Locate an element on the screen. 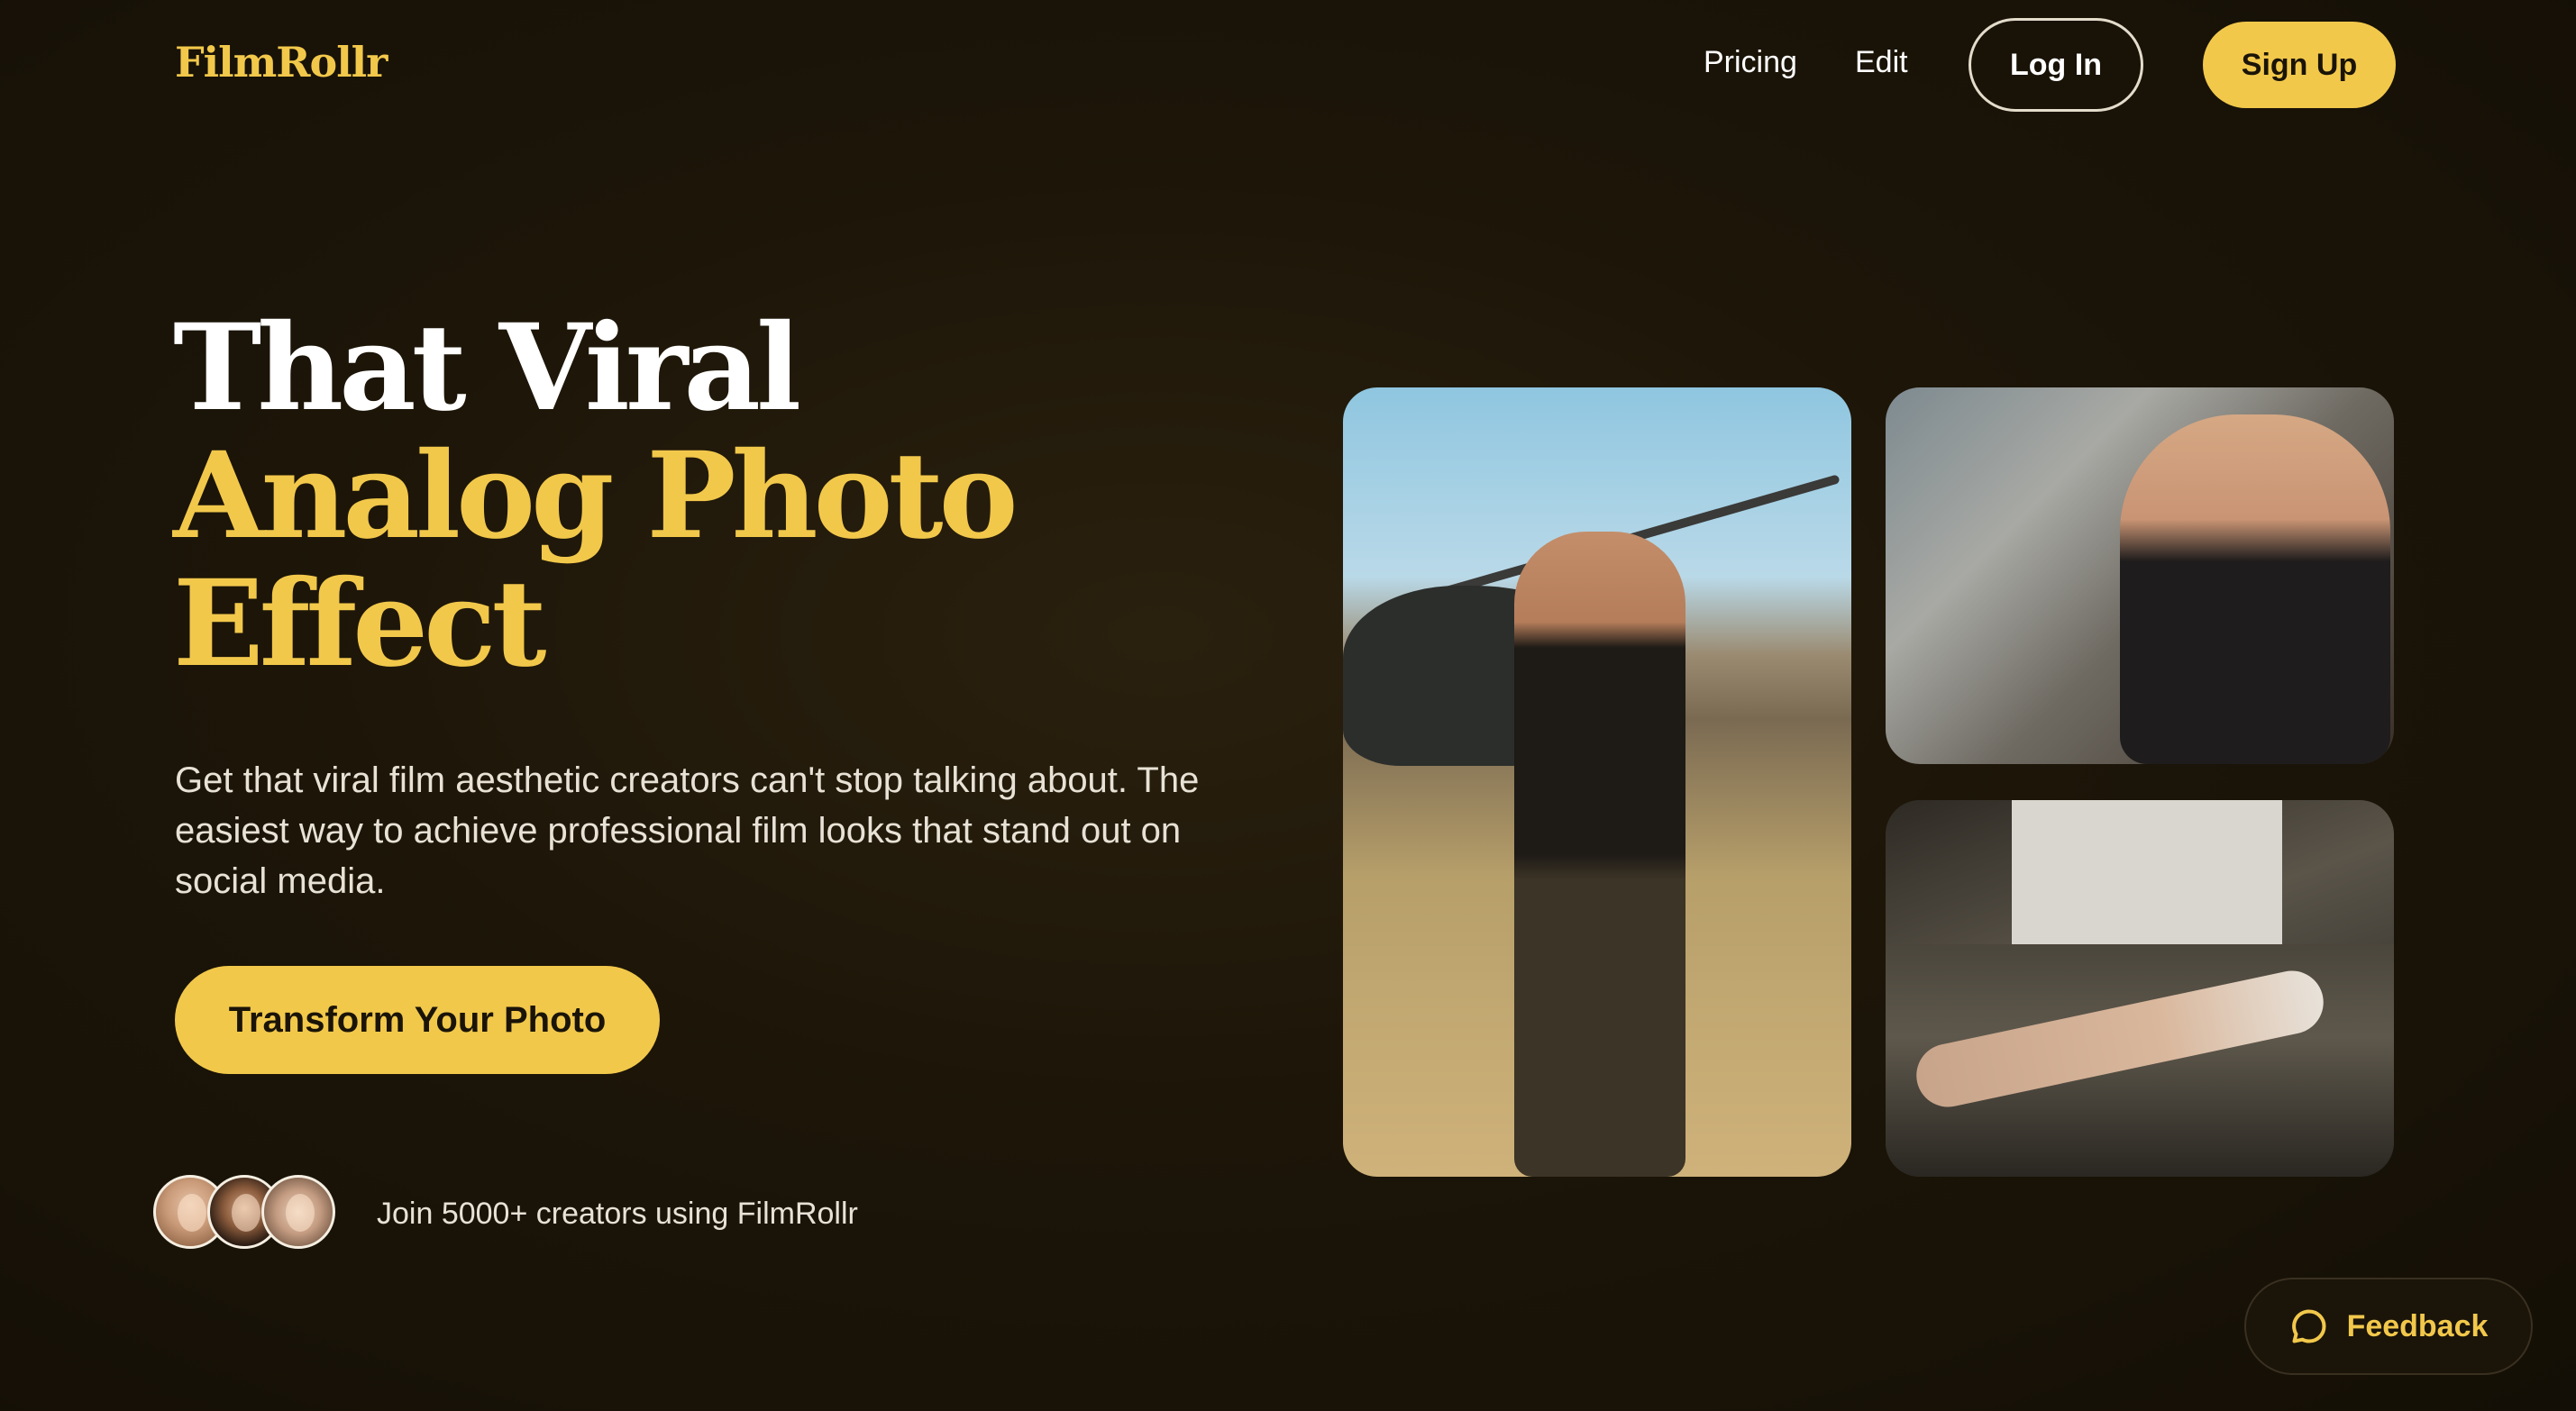 The width and height of the screenshot is (2576, 1411). transform-photo-button: Transform Your Photo is located at coordinates (417, 1020).